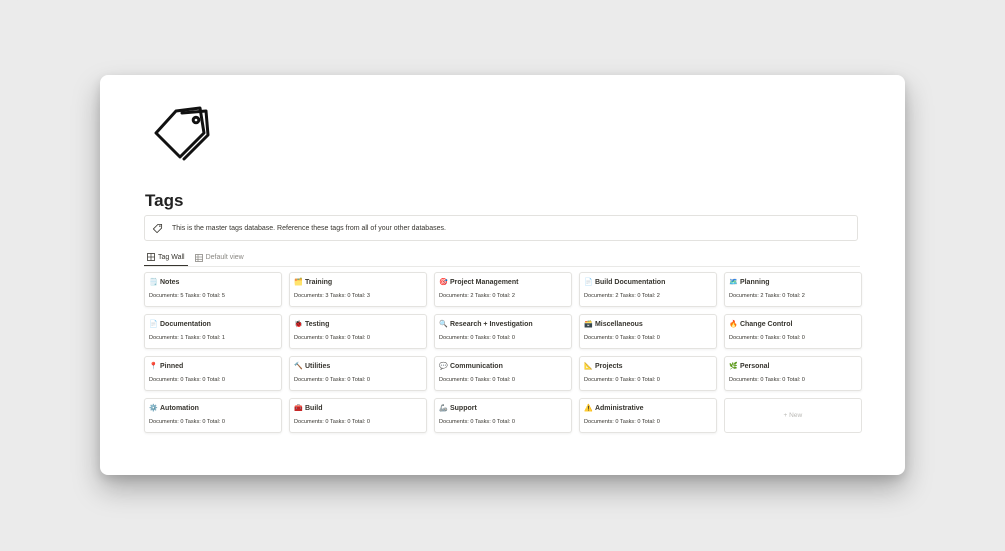  What do you see at coordinates (484, 282) in the screenshot?
I see `card-title: Project Management` at bounding box center [484, 282].